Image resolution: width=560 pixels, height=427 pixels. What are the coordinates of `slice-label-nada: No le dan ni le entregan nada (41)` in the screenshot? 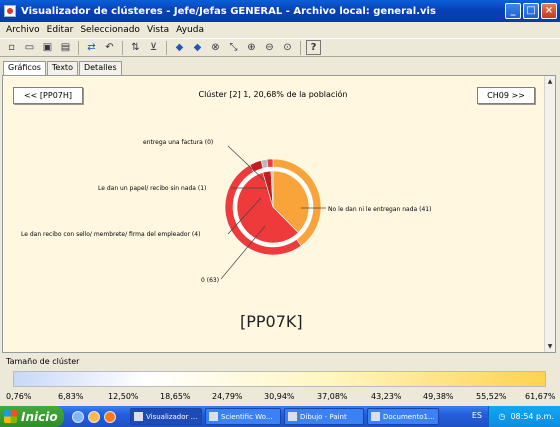 It's located at (380, 209).